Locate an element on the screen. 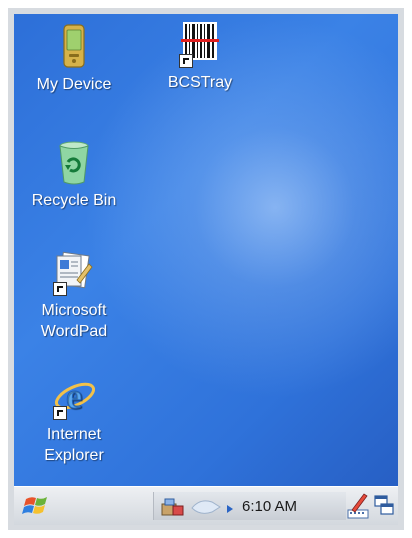 Image resolution: width=412 pixels, height=538 pixels. desktop-icon-label: WordPad is located at coordinates (74, 331).